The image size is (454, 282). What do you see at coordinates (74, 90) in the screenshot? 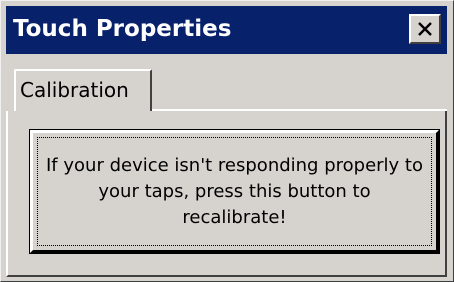
I see `tab-calibration-label: Calibration` at bounding box center [74, 90].